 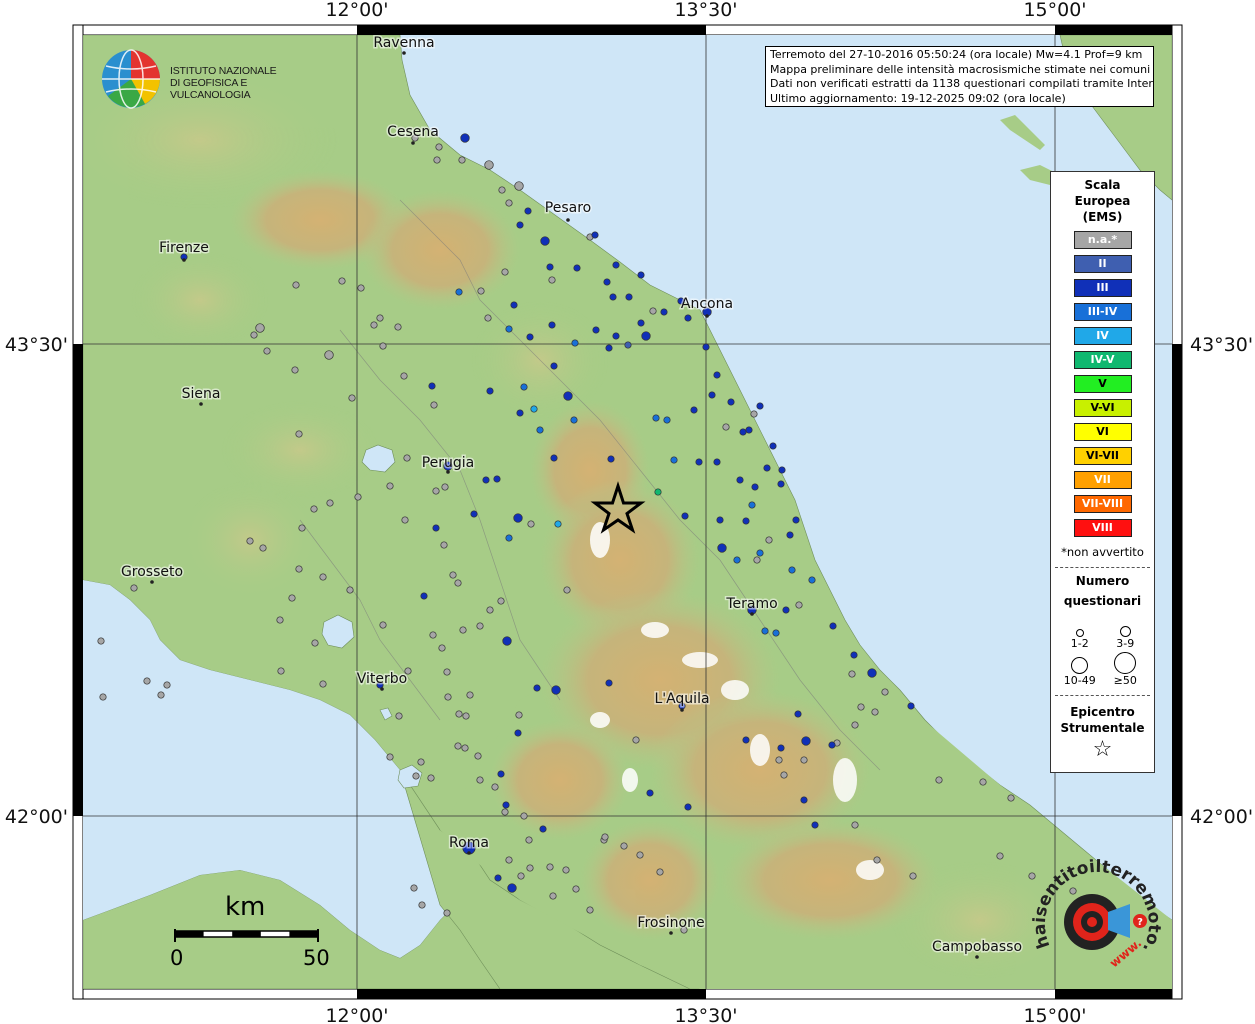 I want to click on legend-swatch-3: III, so click(x=1102, y=288).